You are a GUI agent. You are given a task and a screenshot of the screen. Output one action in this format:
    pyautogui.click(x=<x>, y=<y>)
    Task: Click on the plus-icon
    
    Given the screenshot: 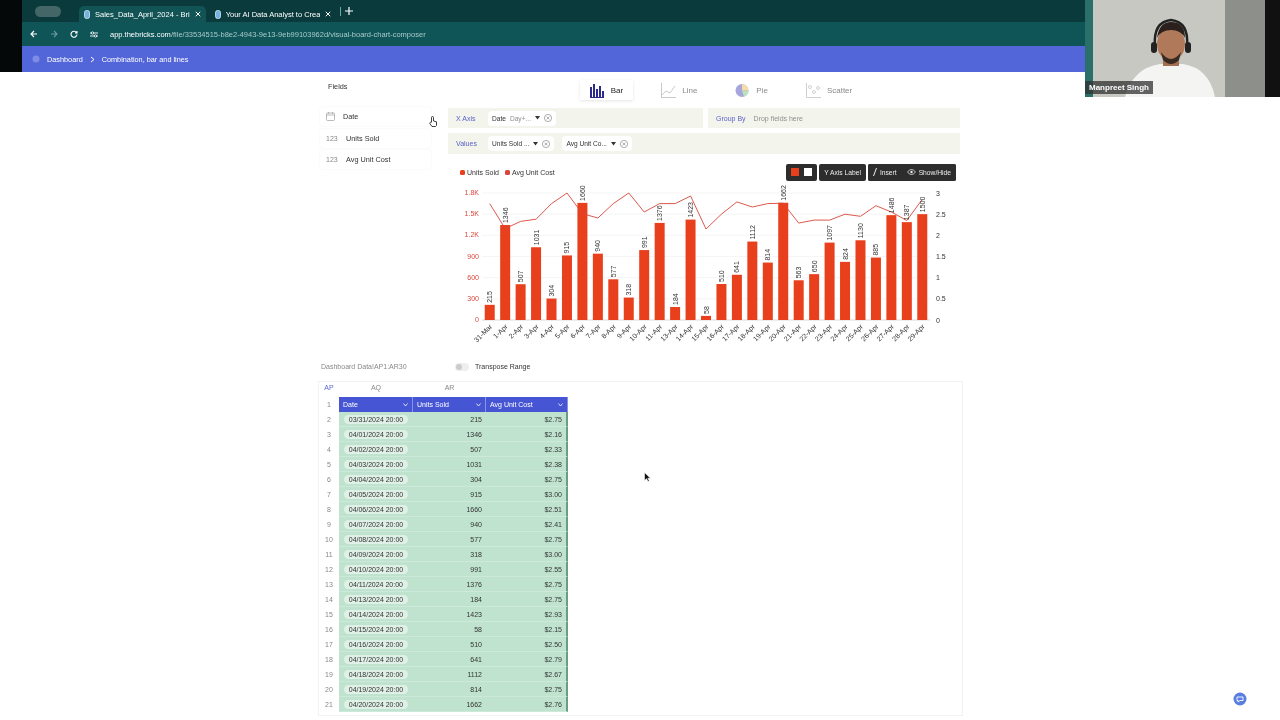 What is the action you would take?
    pyautogui.click(x=349, y=11)
    